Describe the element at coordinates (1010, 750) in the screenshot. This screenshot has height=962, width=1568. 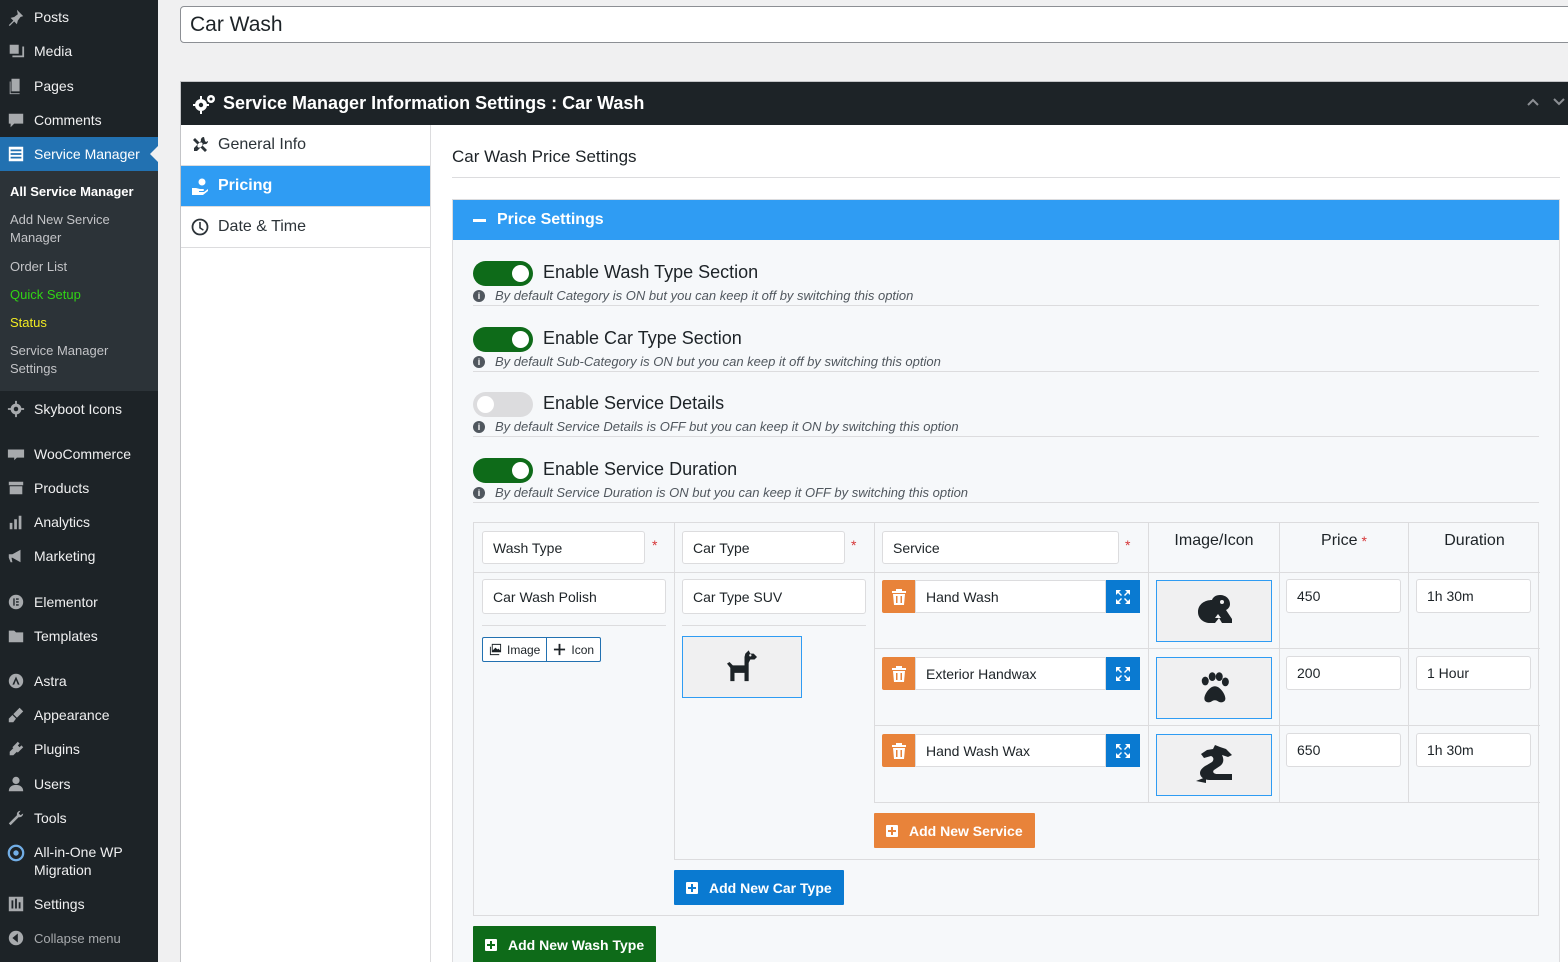
I see `service-name-input: Hand Wash Wax` at that location.